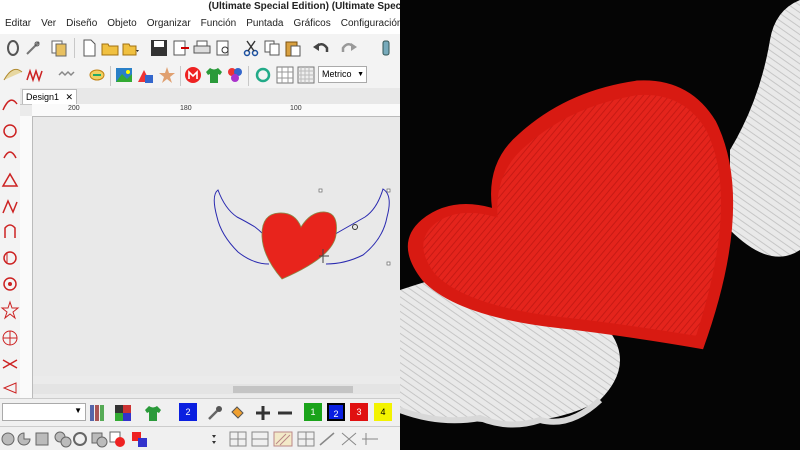 Image resolution: width=800 pixels, height=450 pixels. What do you see at coordinates (285, 75) in the screenshot?
I see `grid-icon` at bounding box center [285, 75].